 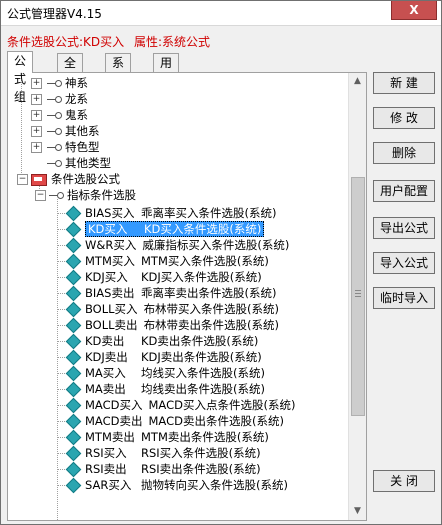 What do you see at coordinates (85, 195) in the screenshot?
I see `tree-subcategory-item: − 指标条件选股` at bounding box center [85, 195].